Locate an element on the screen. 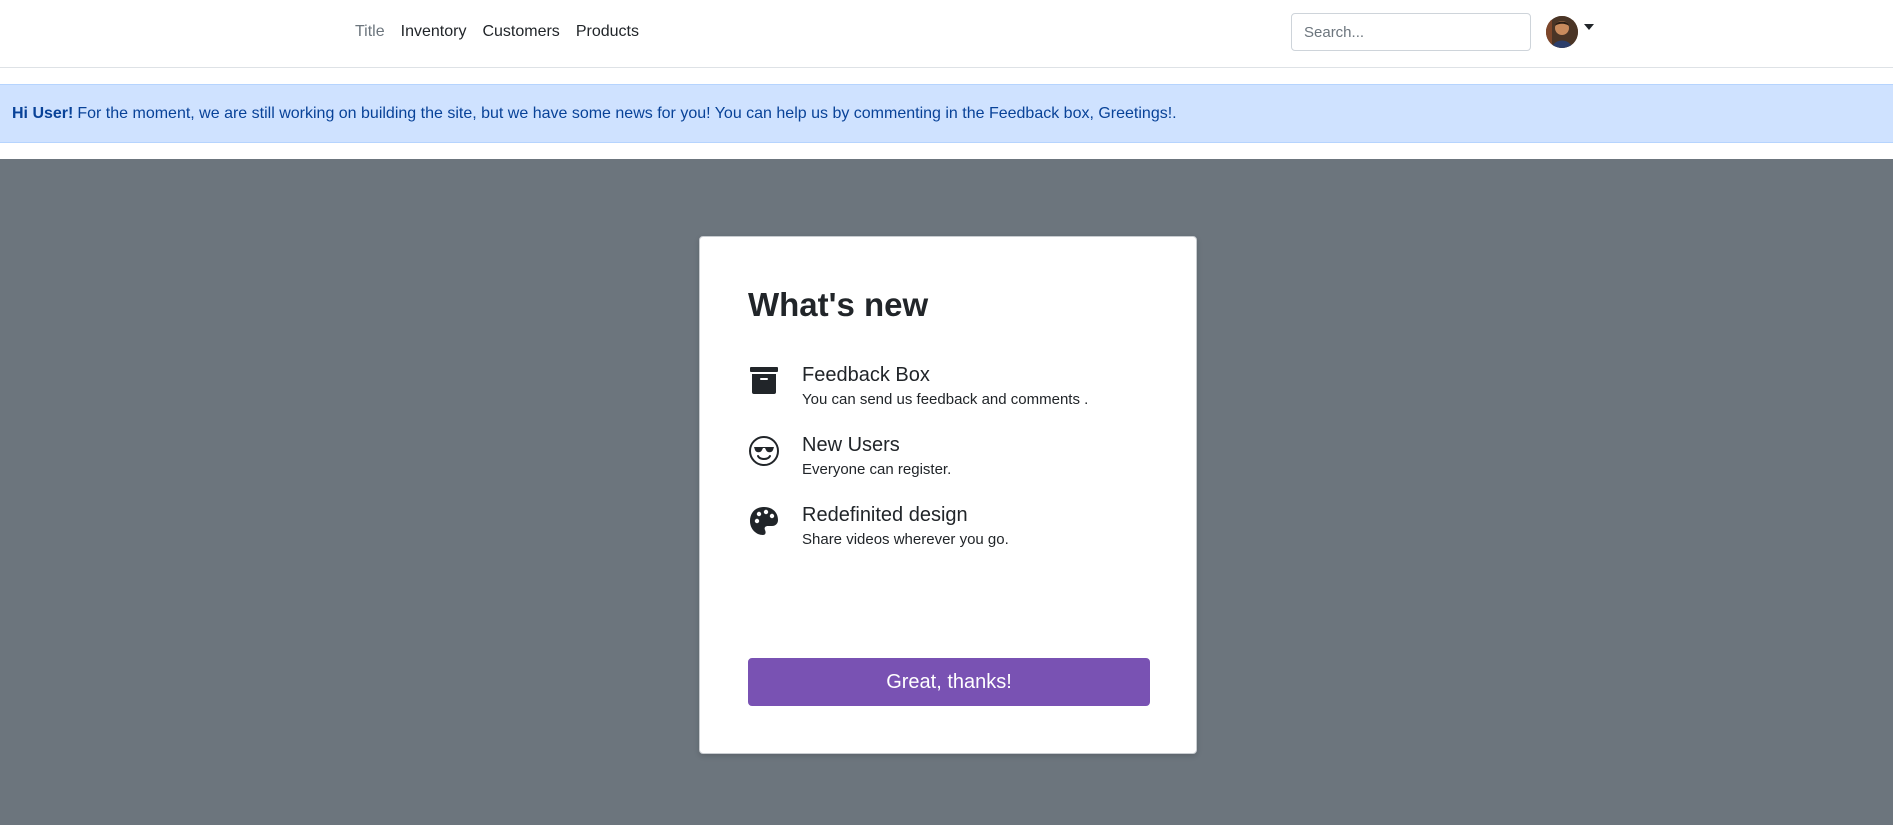 This screenshot has width=1893, height=825. feature-item: New Users Everyone can register. is located at coordinates (948, 456).